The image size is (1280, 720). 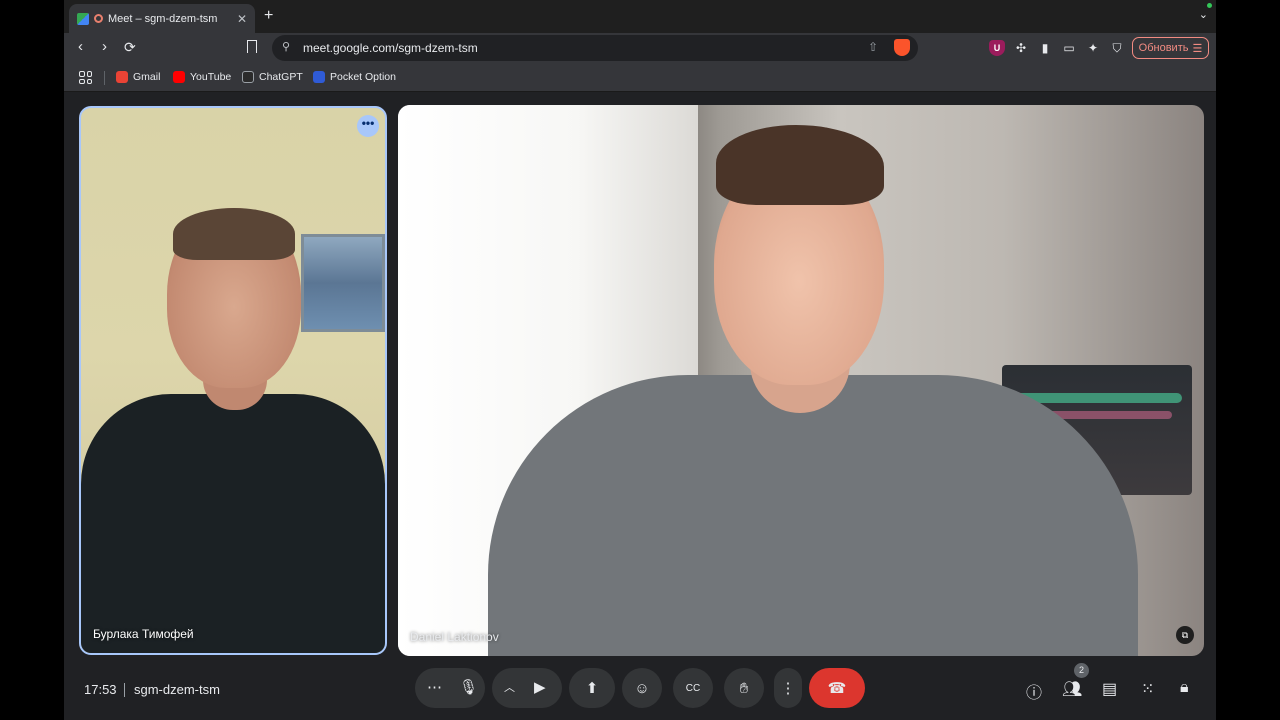 I want to click on tab-title: Meet – sgm-dzem-tsm, so click(x=163, y=18).